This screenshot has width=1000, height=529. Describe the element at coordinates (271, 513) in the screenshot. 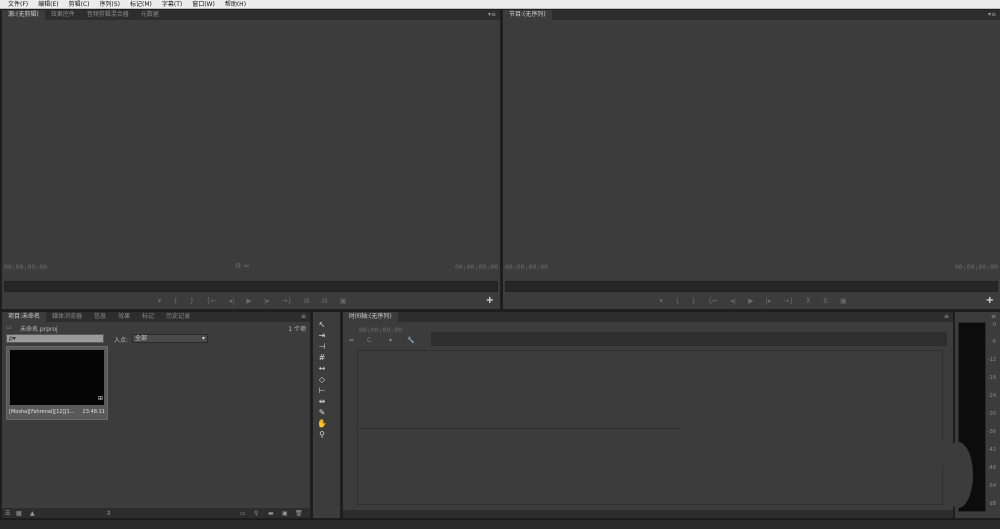

I see `new-bin-icon: ▬` at that location.